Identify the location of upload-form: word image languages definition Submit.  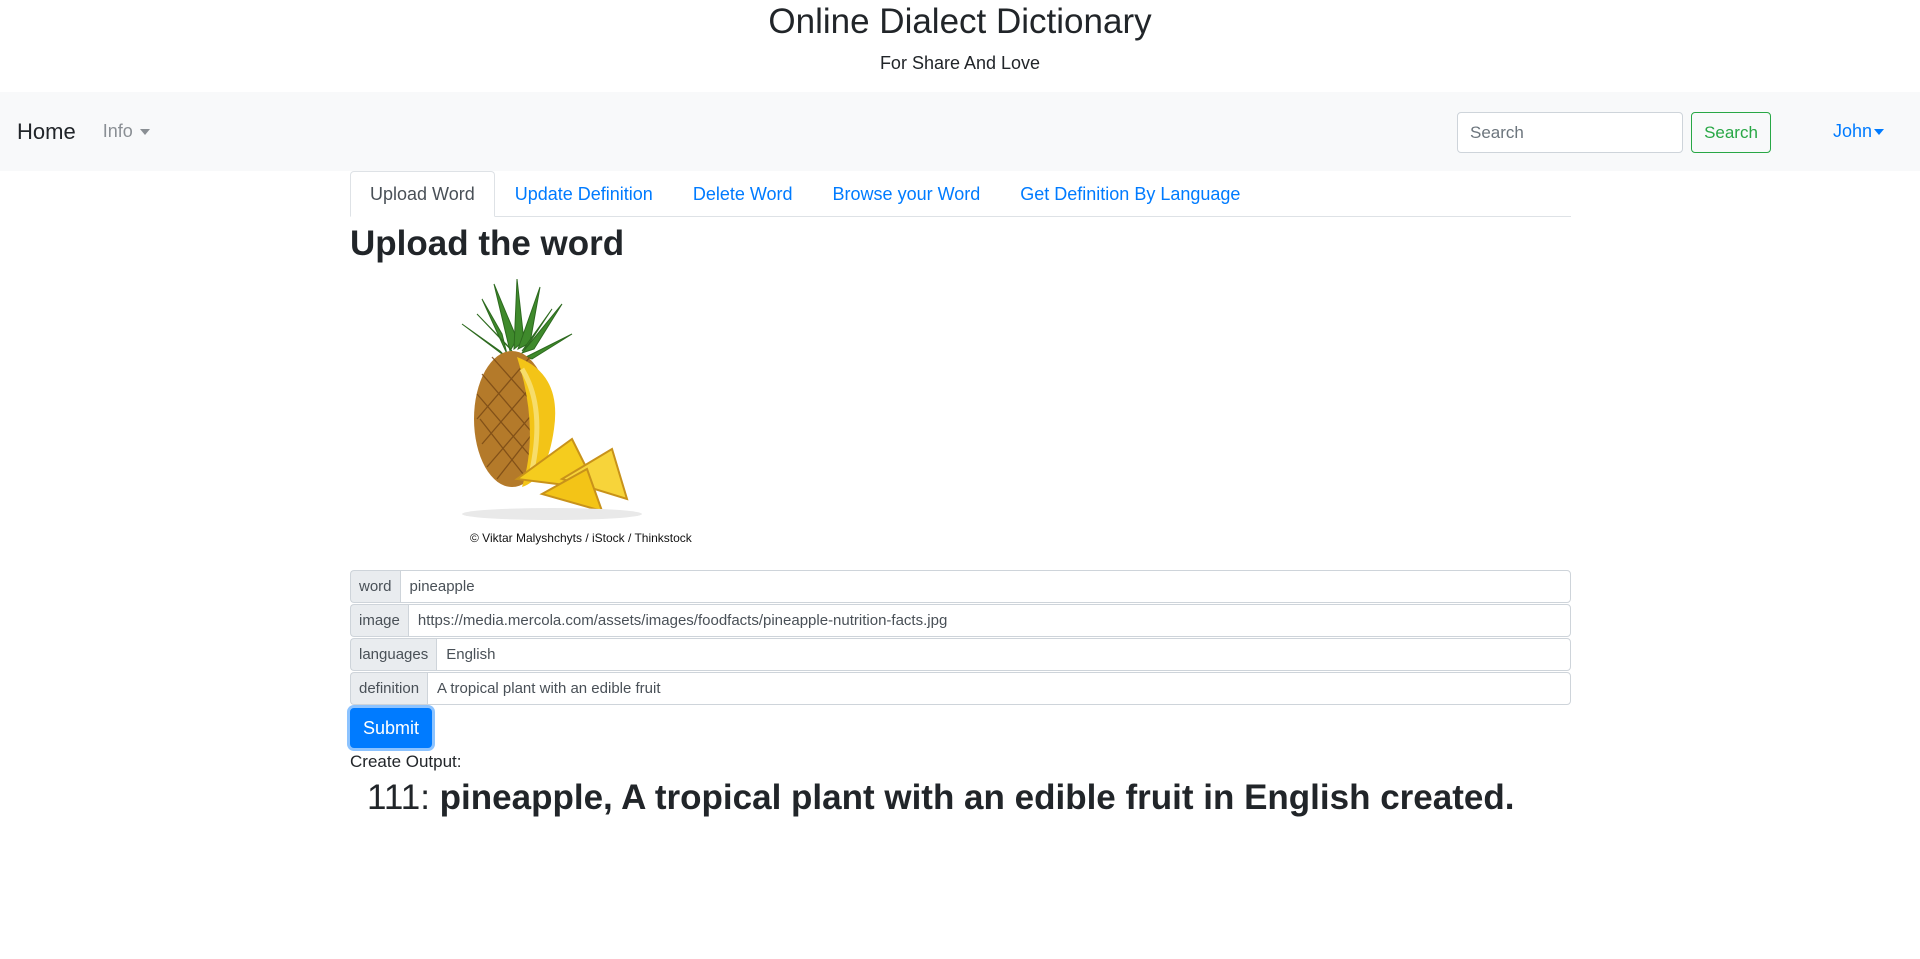
(960, 659).